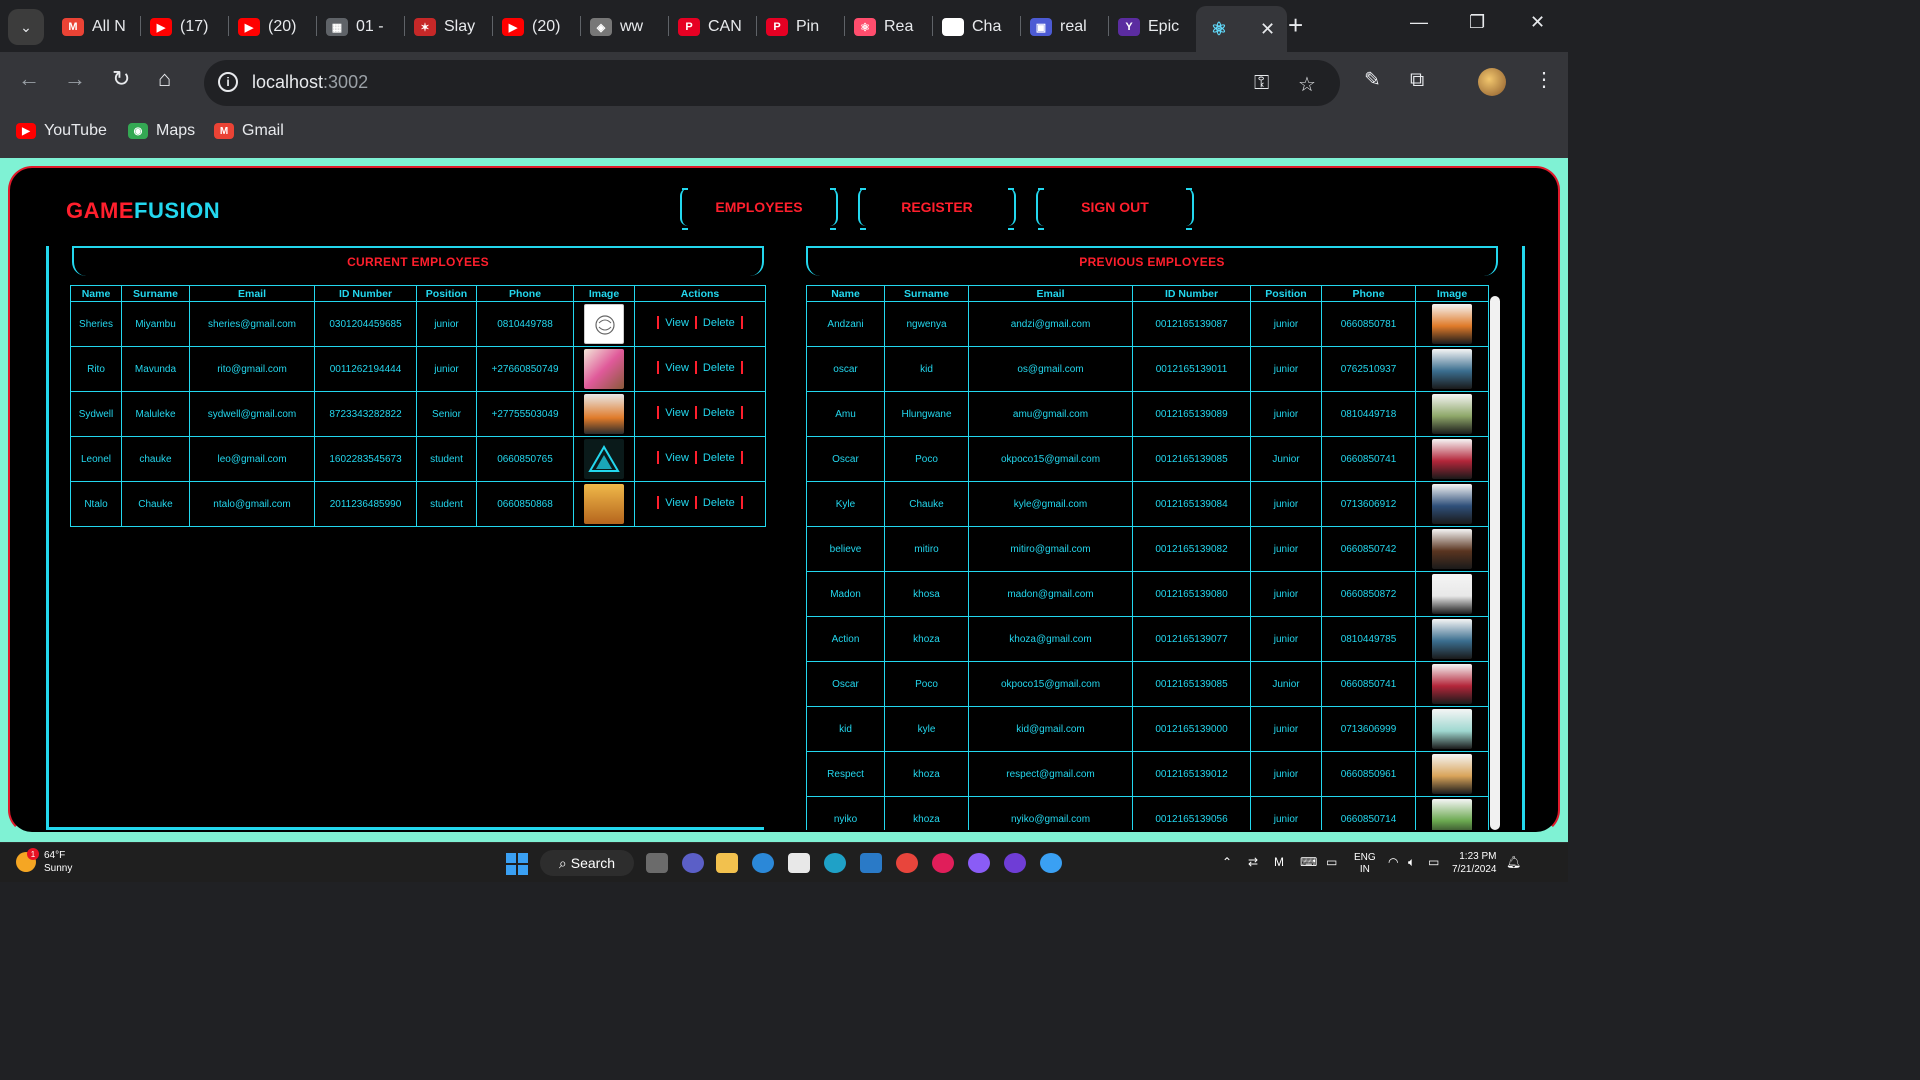 This screenshot has height=1080, width=1920. What do you see at coordinates (1295, 25) in the screenshot?
I see `new-tab-button: +` at bounding box center [1295, 25].